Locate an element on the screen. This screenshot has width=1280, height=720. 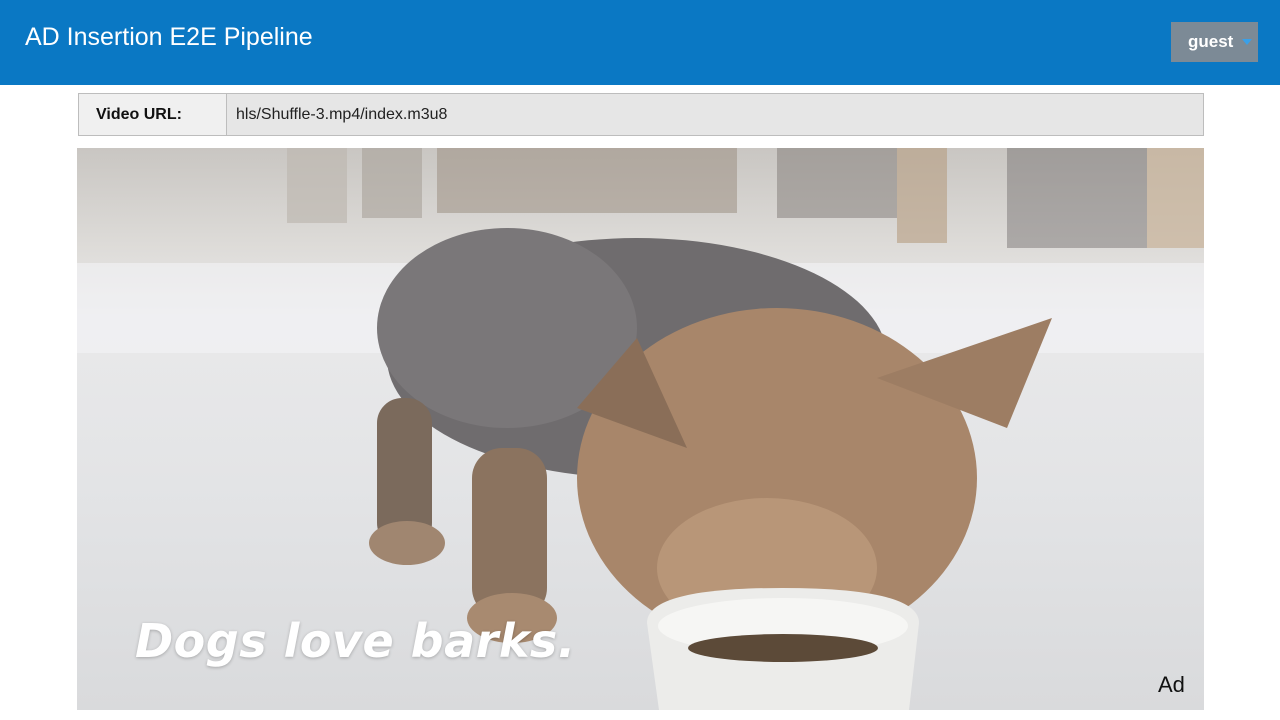
video-caption: Dogs love barks. is located at coordinates (355, 641).